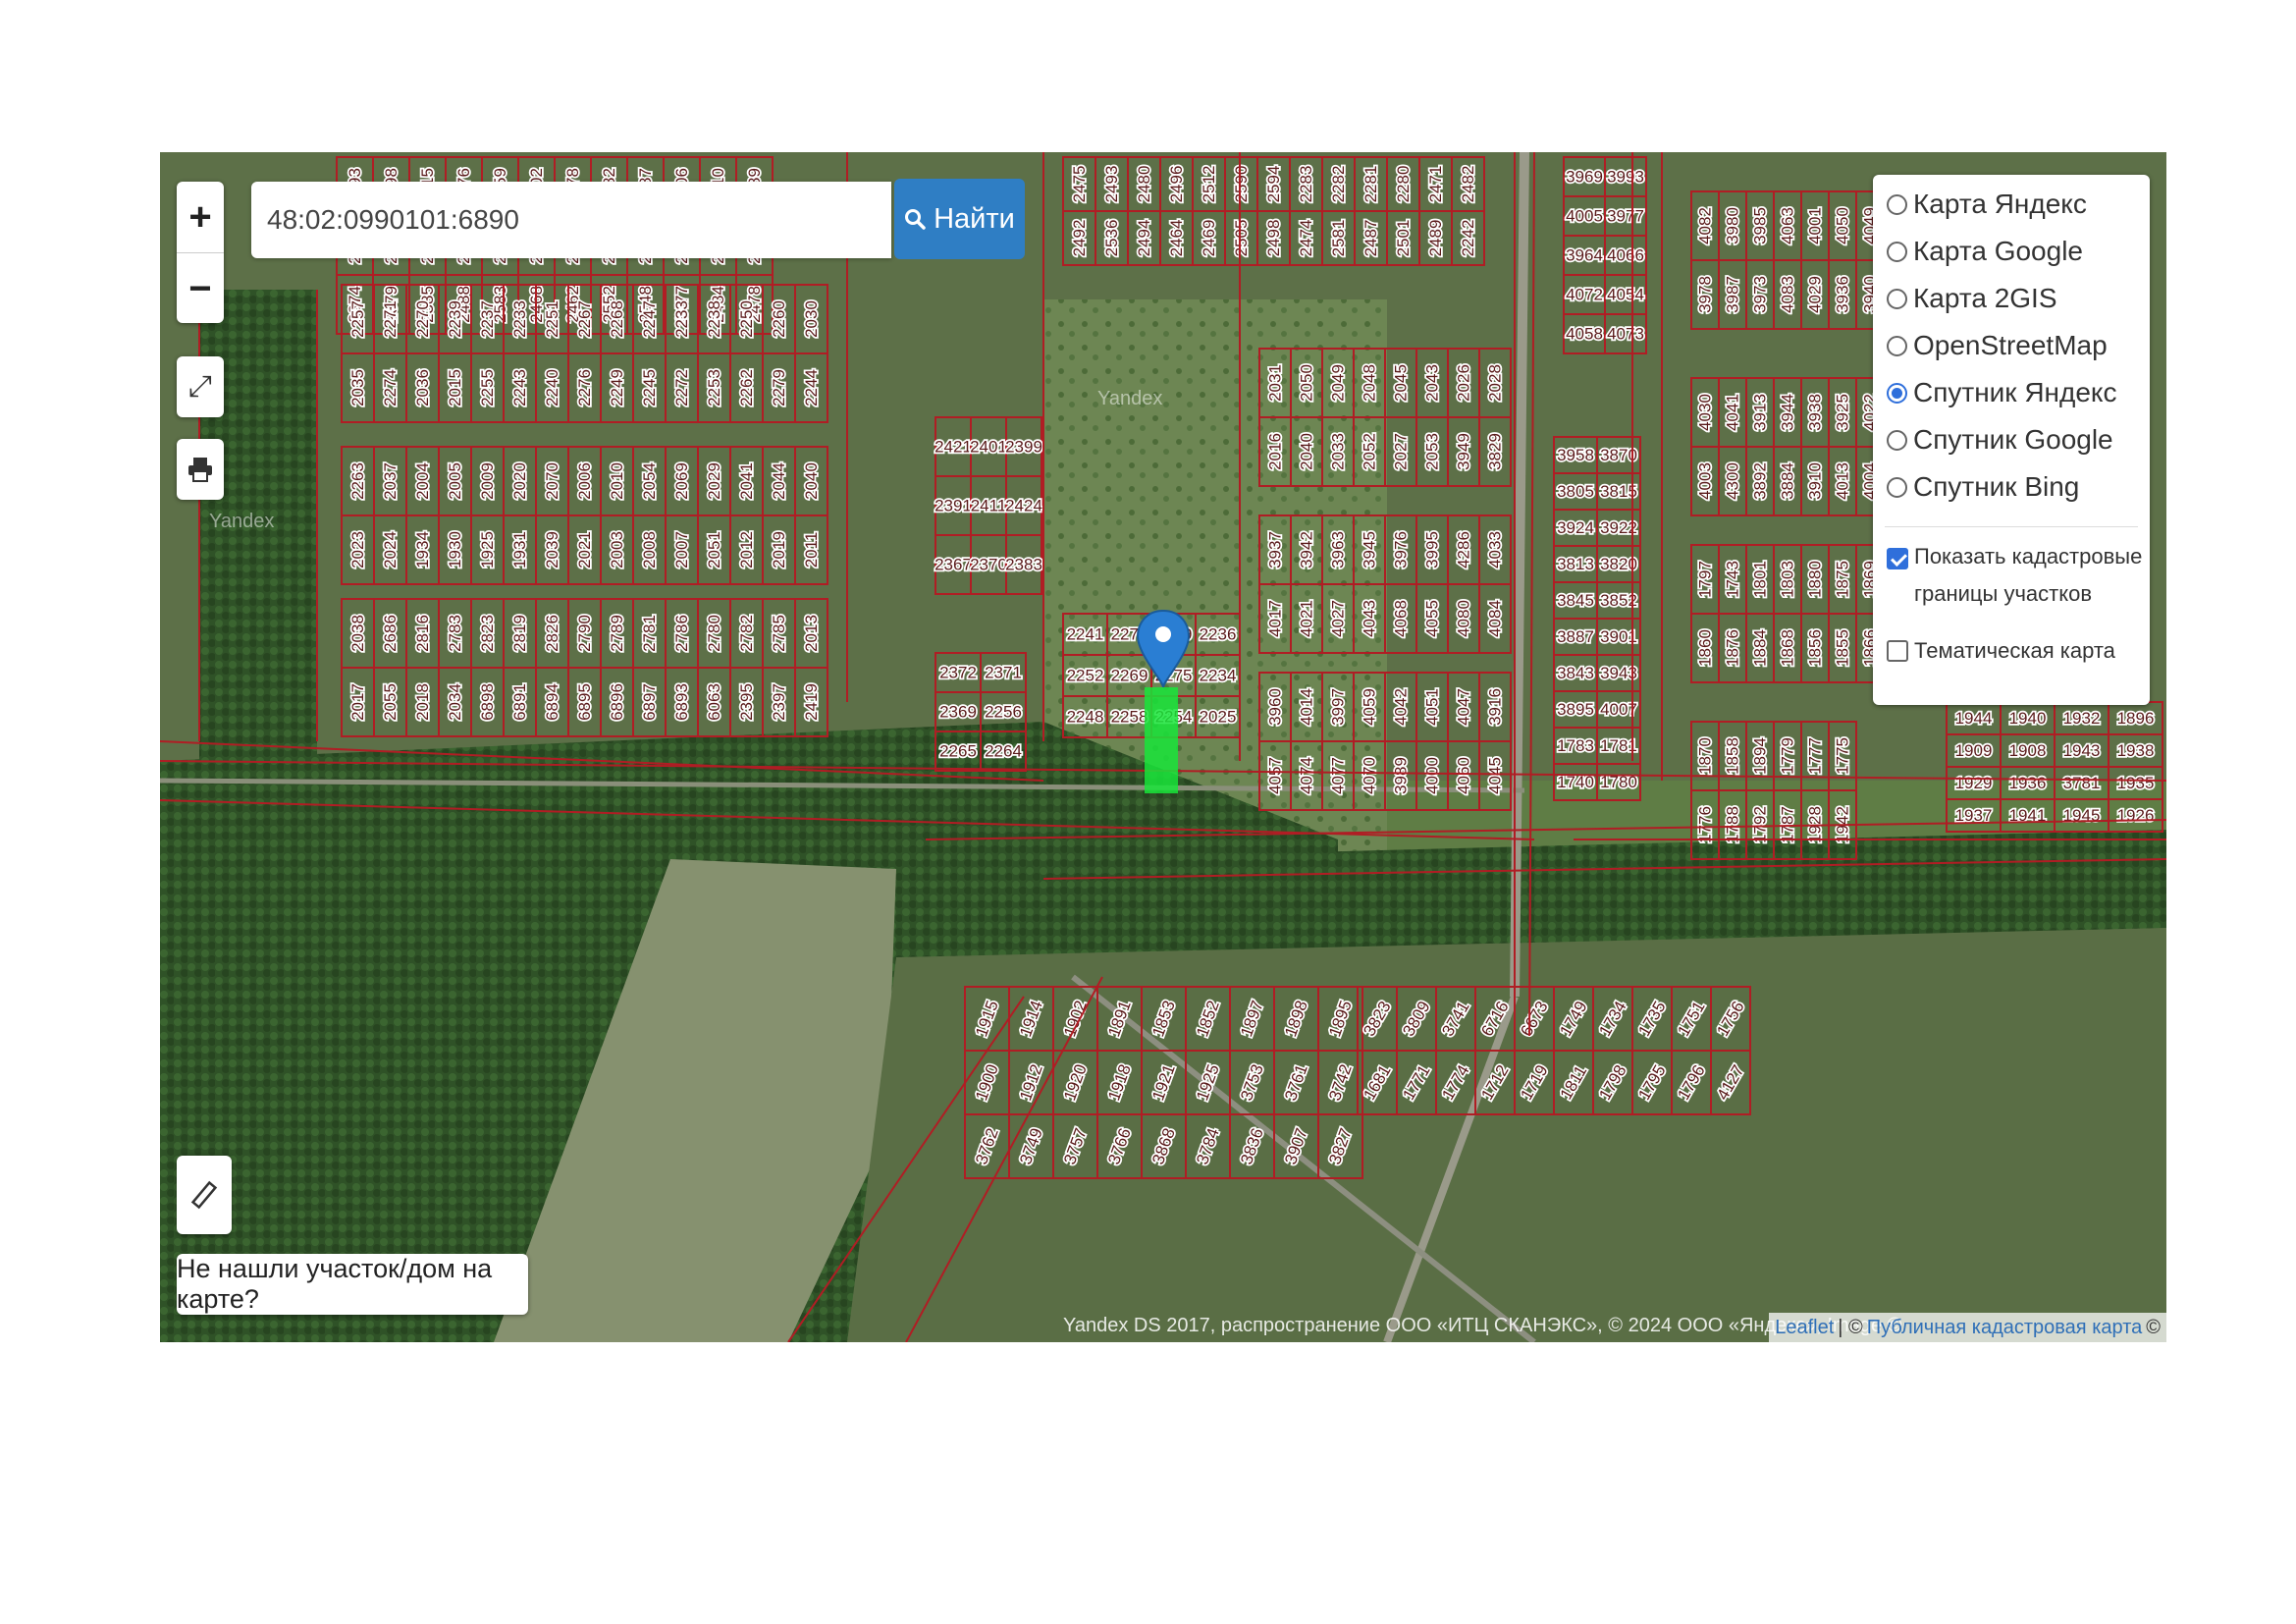 The image size is (2296, 1624). Describe the element at coordinates (779, 549) in the screenshot. I see `parcel-label: 2019` at that location.